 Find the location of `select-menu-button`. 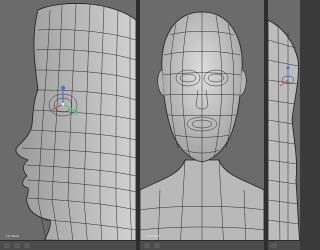

select-menu-button is located at coordinates (27, 245).